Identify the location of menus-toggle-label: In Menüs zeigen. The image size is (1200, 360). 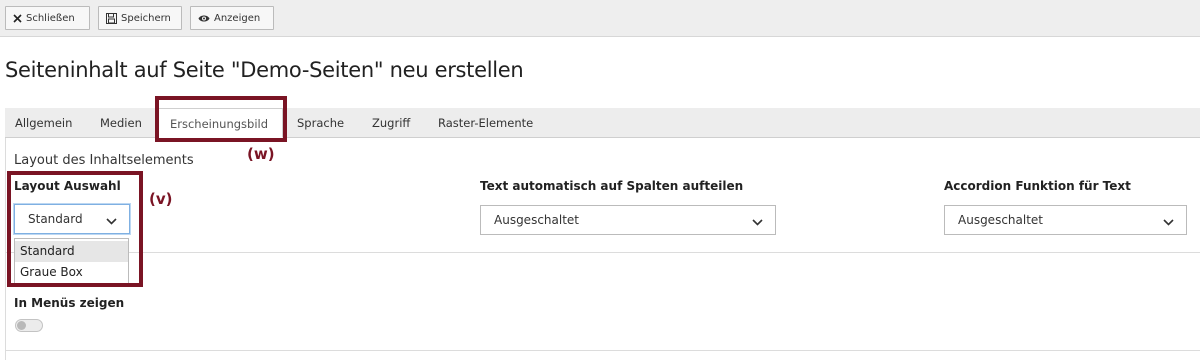
(69, 303).